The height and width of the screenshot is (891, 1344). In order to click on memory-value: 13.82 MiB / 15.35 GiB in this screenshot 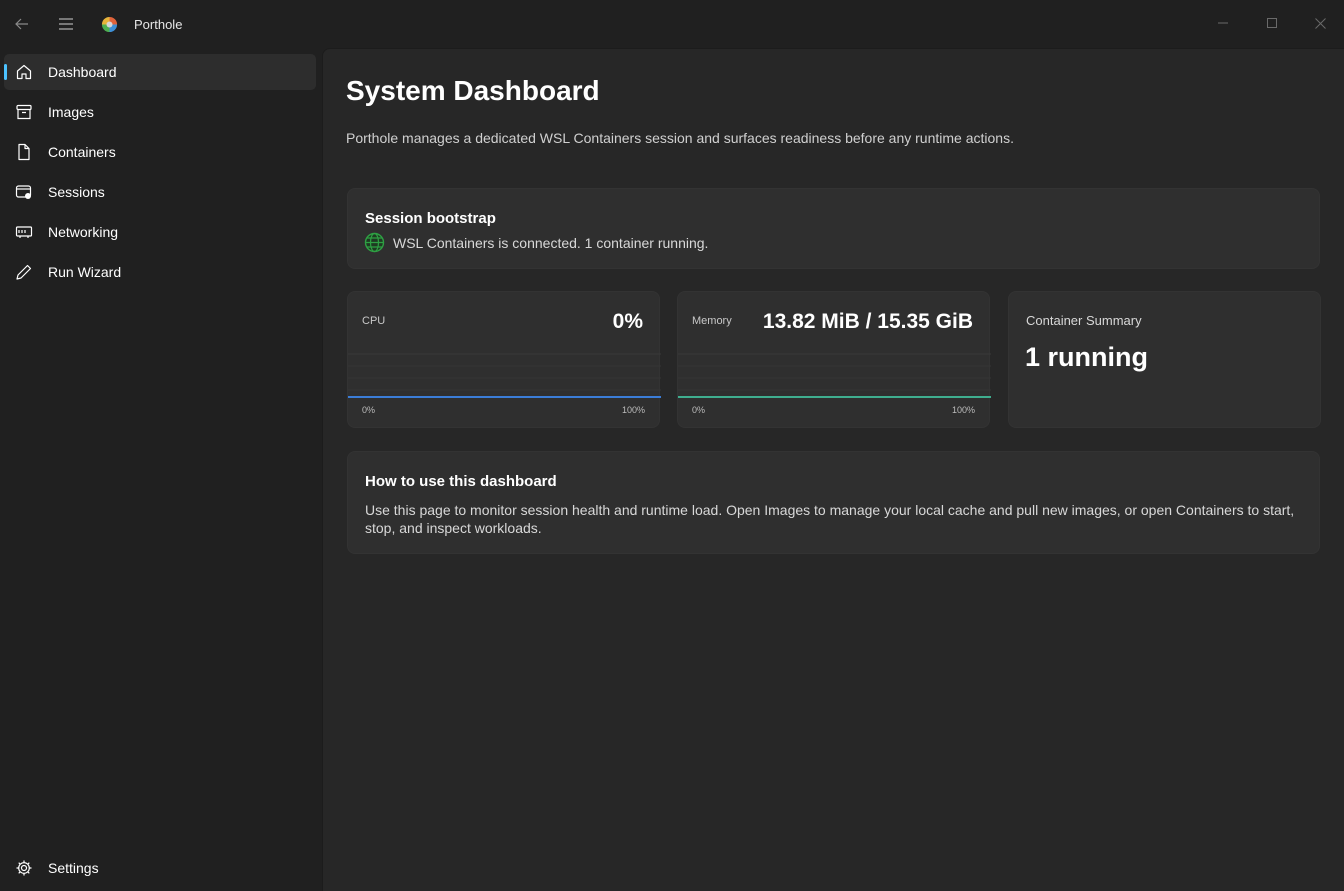, I will do `click(867, 321)`.